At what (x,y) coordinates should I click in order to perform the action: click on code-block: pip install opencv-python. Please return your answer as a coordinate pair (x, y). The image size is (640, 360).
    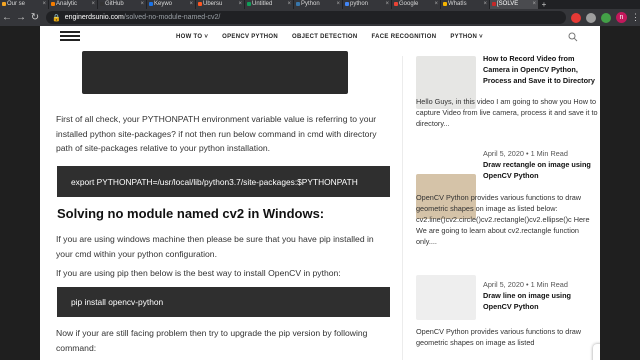
    Looking at the image, I should click on (223, 302).